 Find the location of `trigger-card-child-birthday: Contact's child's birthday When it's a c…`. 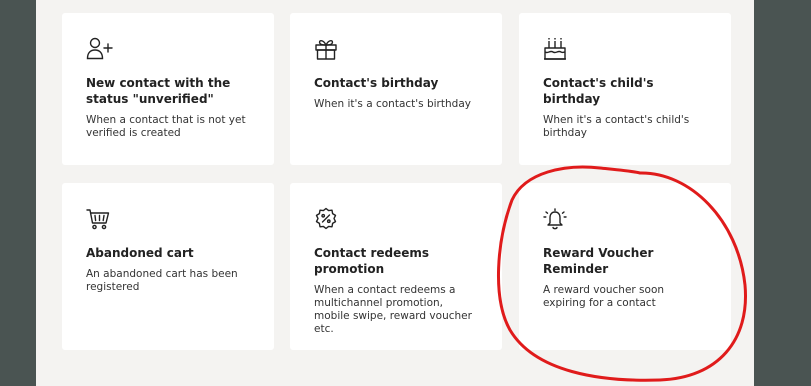

trigger-card-child-birthday: Contact's child's birthday When it's a c… is located at coordinates (625, 89).